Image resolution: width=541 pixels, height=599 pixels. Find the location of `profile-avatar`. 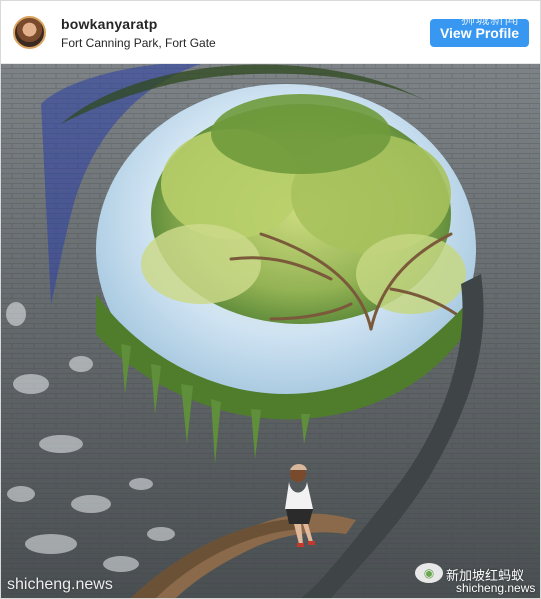

profile-avatar is located at coordinates (29, 32).